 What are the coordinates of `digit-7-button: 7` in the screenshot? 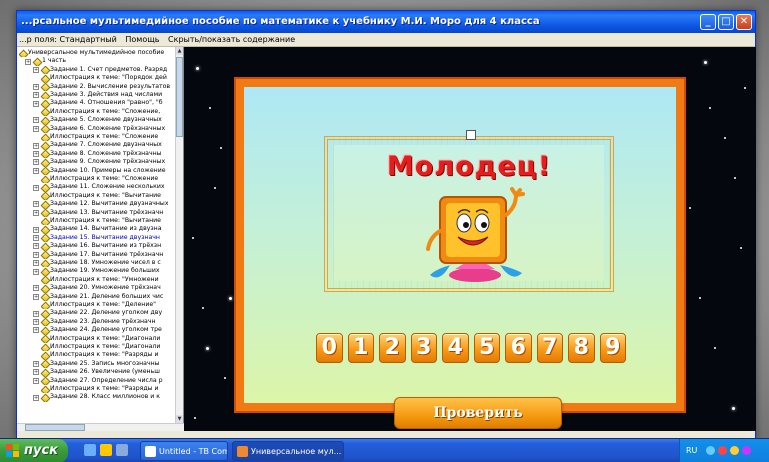 It's located at (549, 348).